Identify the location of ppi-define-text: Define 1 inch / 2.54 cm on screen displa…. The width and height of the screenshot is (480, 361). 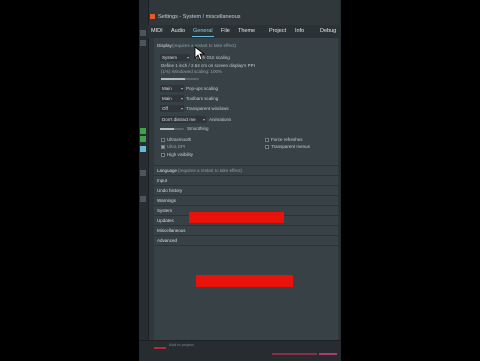
(208, 65).